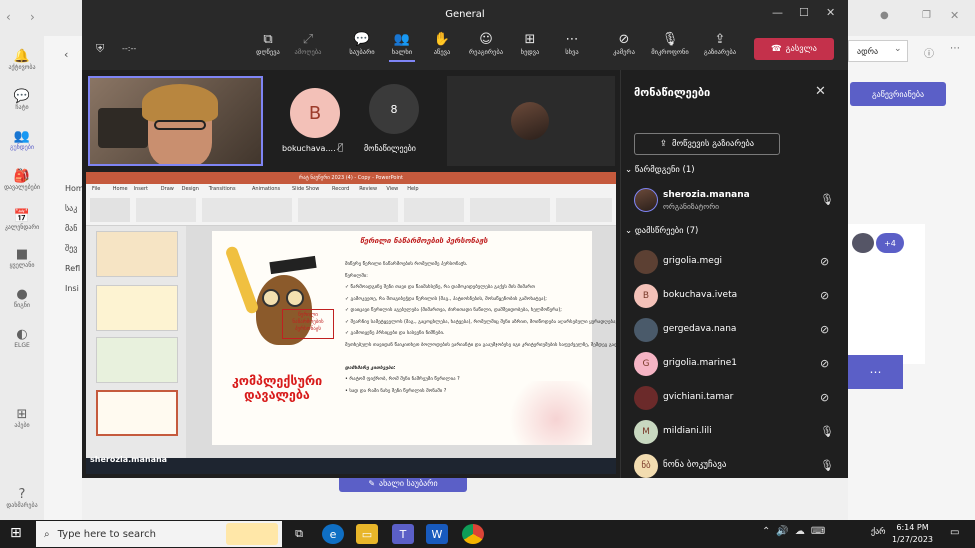 The height and width of the screenshot is (548, 975). Describe the element at coordinates (120, 189) in the screenshot. I see `ppt-menu-item: Home` at that location.